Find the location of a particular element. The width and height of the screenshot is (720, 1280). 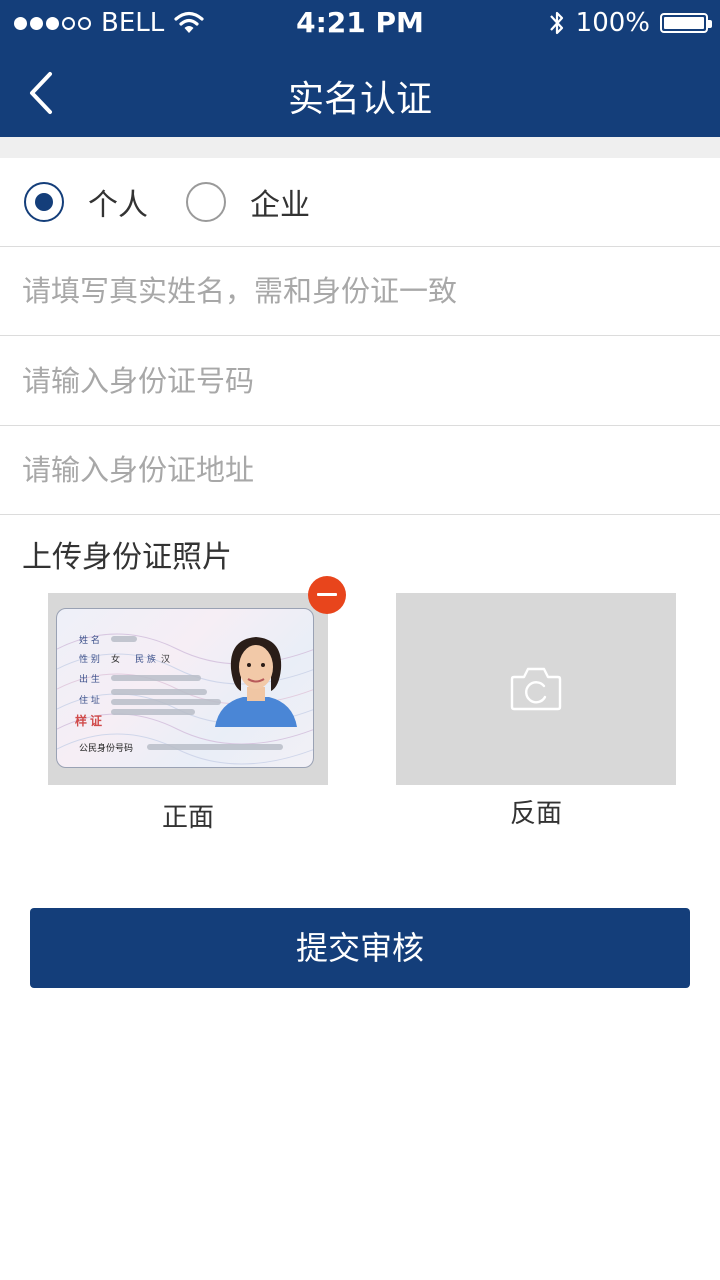

nav-bar: 实名认证 is located at coordinates (360, 91).